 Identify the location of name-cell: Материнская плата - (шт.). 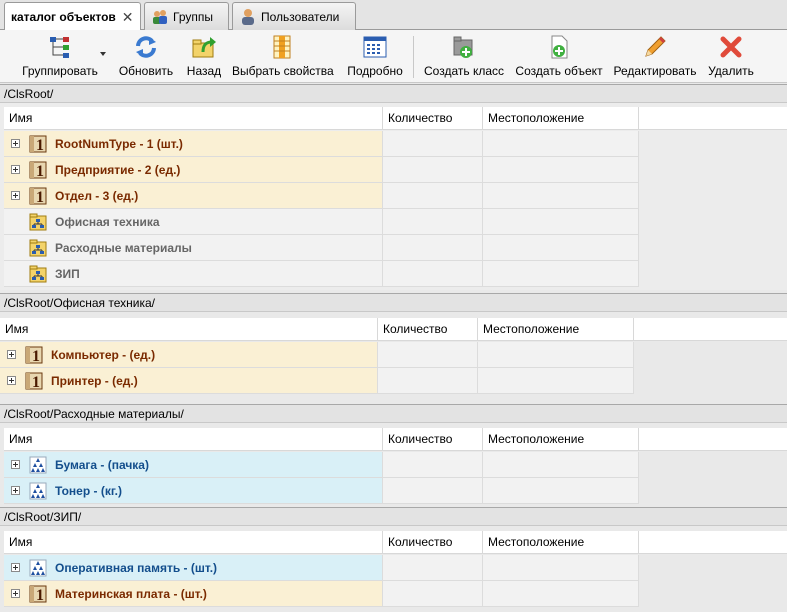
(193, 593).